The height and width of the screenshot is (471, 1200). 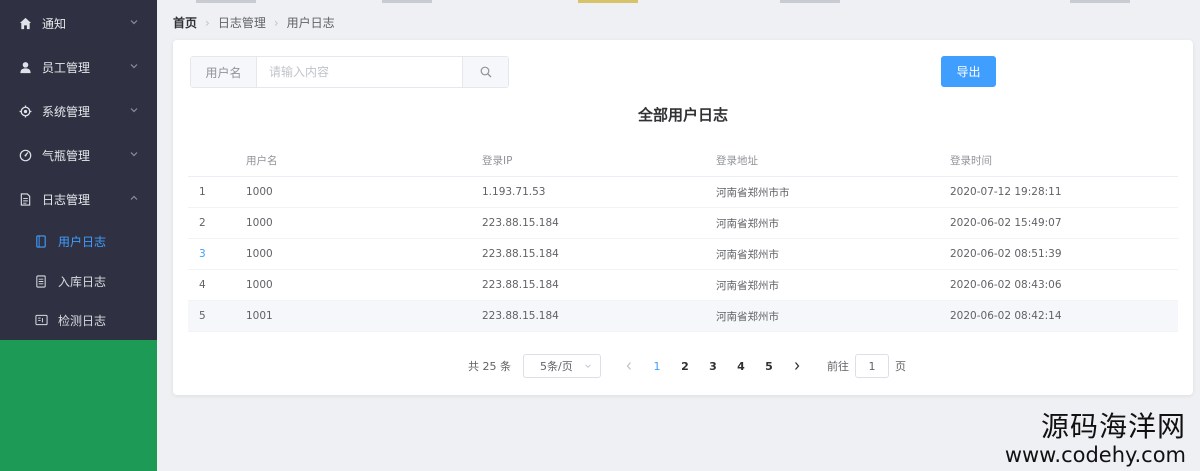 What do you see at coordinates (1006, 192) in the screenshot?
I see `cell-time: 2020-07-12 19:28:11` at bounding box center [1006, 192].